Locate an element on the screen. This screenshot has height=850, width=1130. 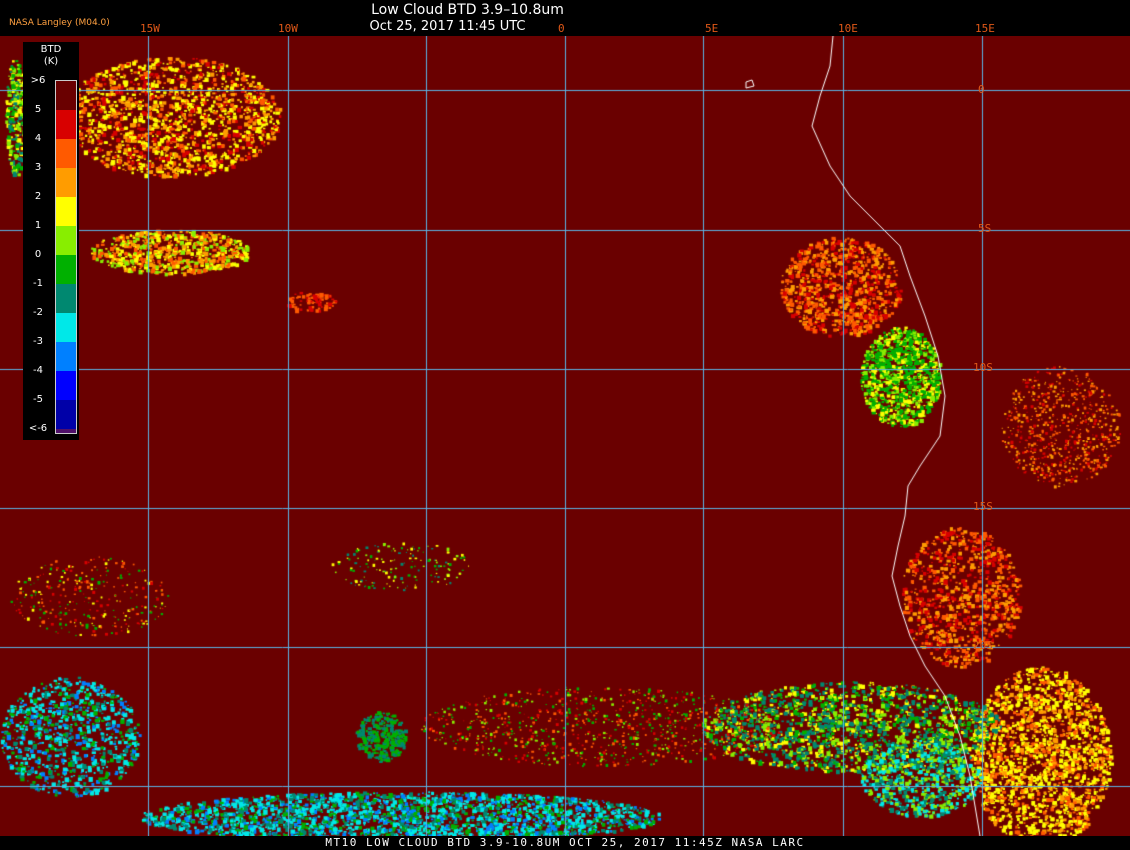
legend-label: >6 is located at coordinates (38, 80).